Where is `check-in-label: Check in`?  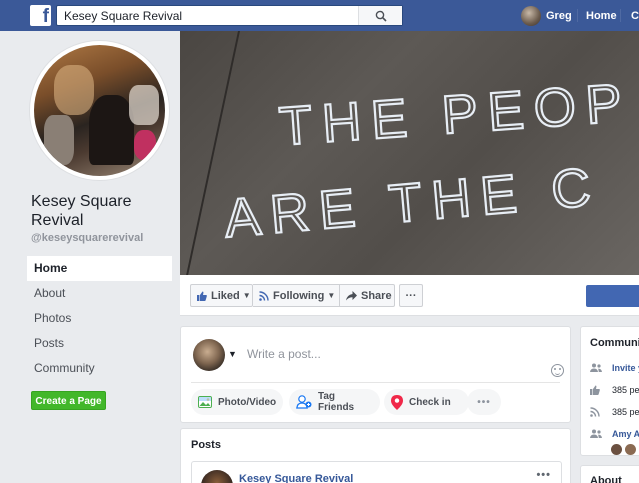
check-in-label: Check in is located at coordinates (430, 402).